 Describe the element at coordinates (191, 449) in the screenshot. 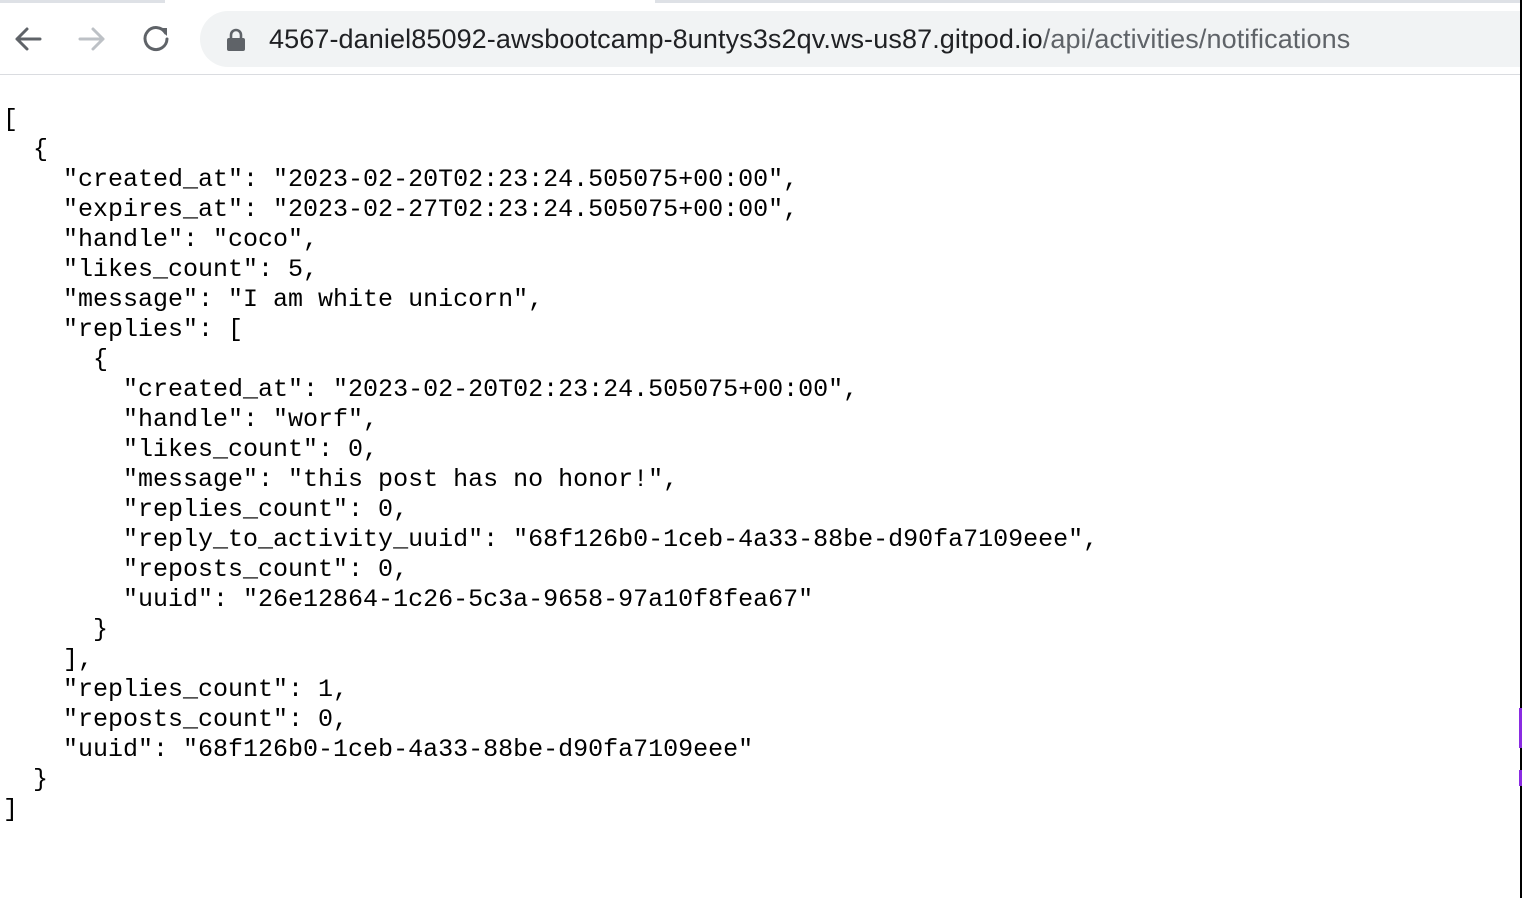

I see `json-line: "likes_count": 0,` at that location.